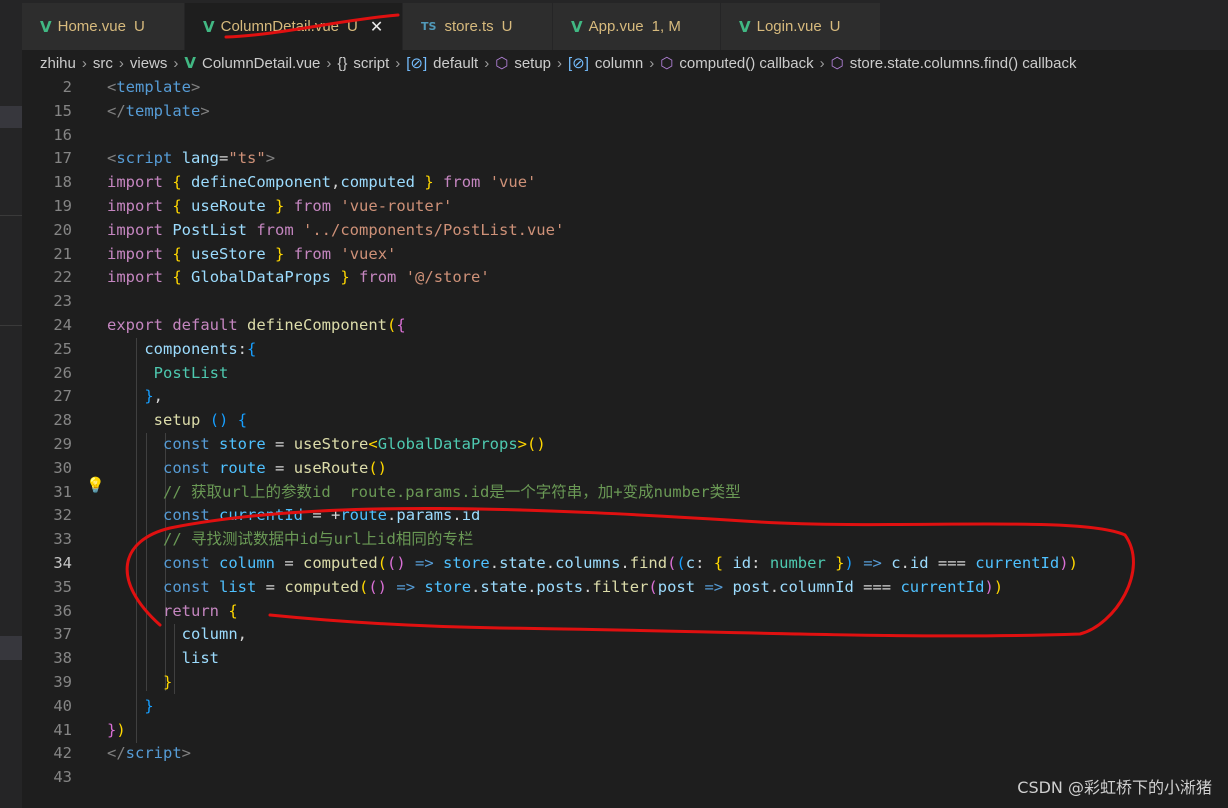 This screenshot has width=1228, height=808. Describe the element at coordinates (448, 586) in the screenshot. I see `code-token: store` at that location.